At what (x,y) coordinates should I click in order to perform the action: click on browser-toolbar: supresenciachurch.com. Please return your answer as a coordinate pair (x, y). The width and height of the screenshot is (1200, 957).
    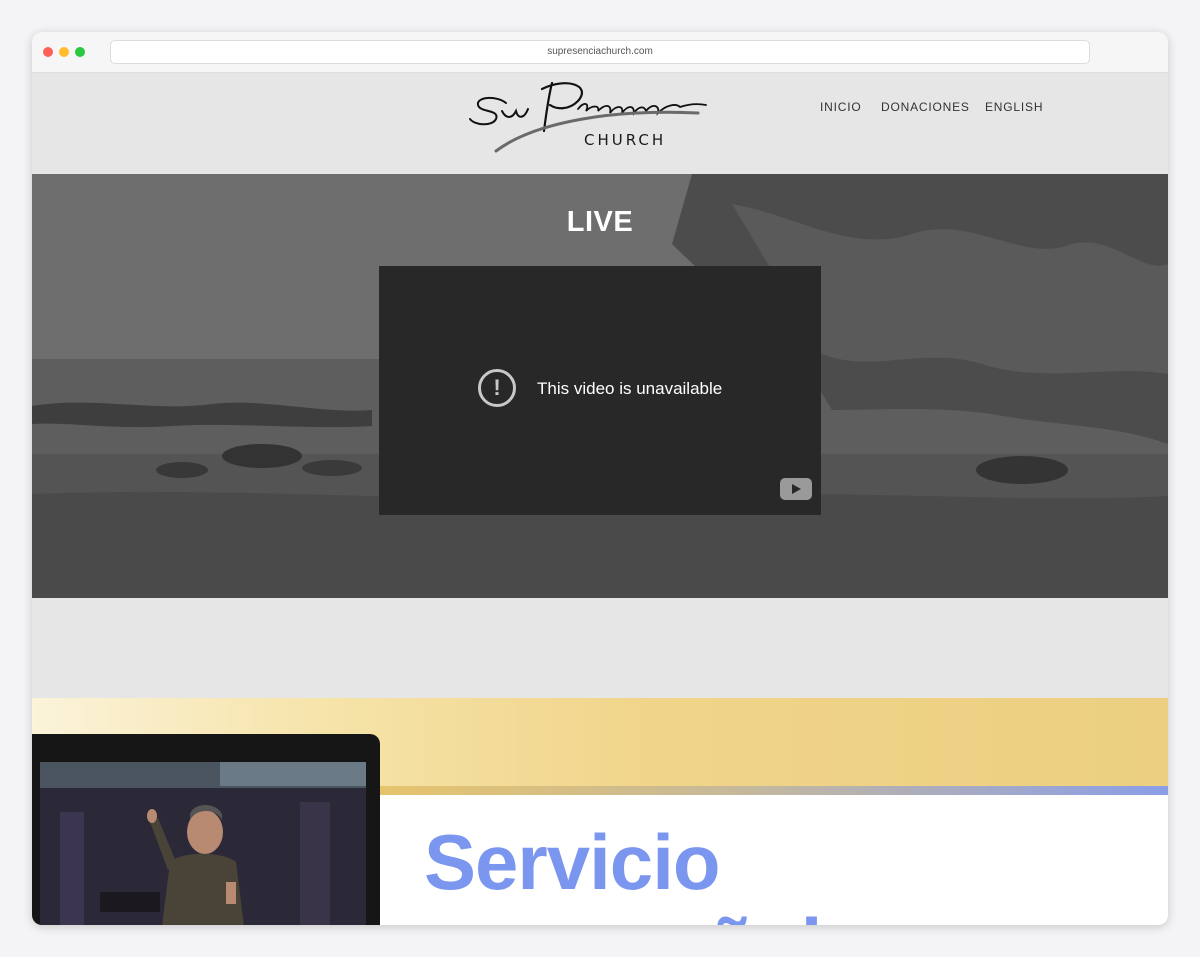
    Looking at the image, I should click on (600, 52).